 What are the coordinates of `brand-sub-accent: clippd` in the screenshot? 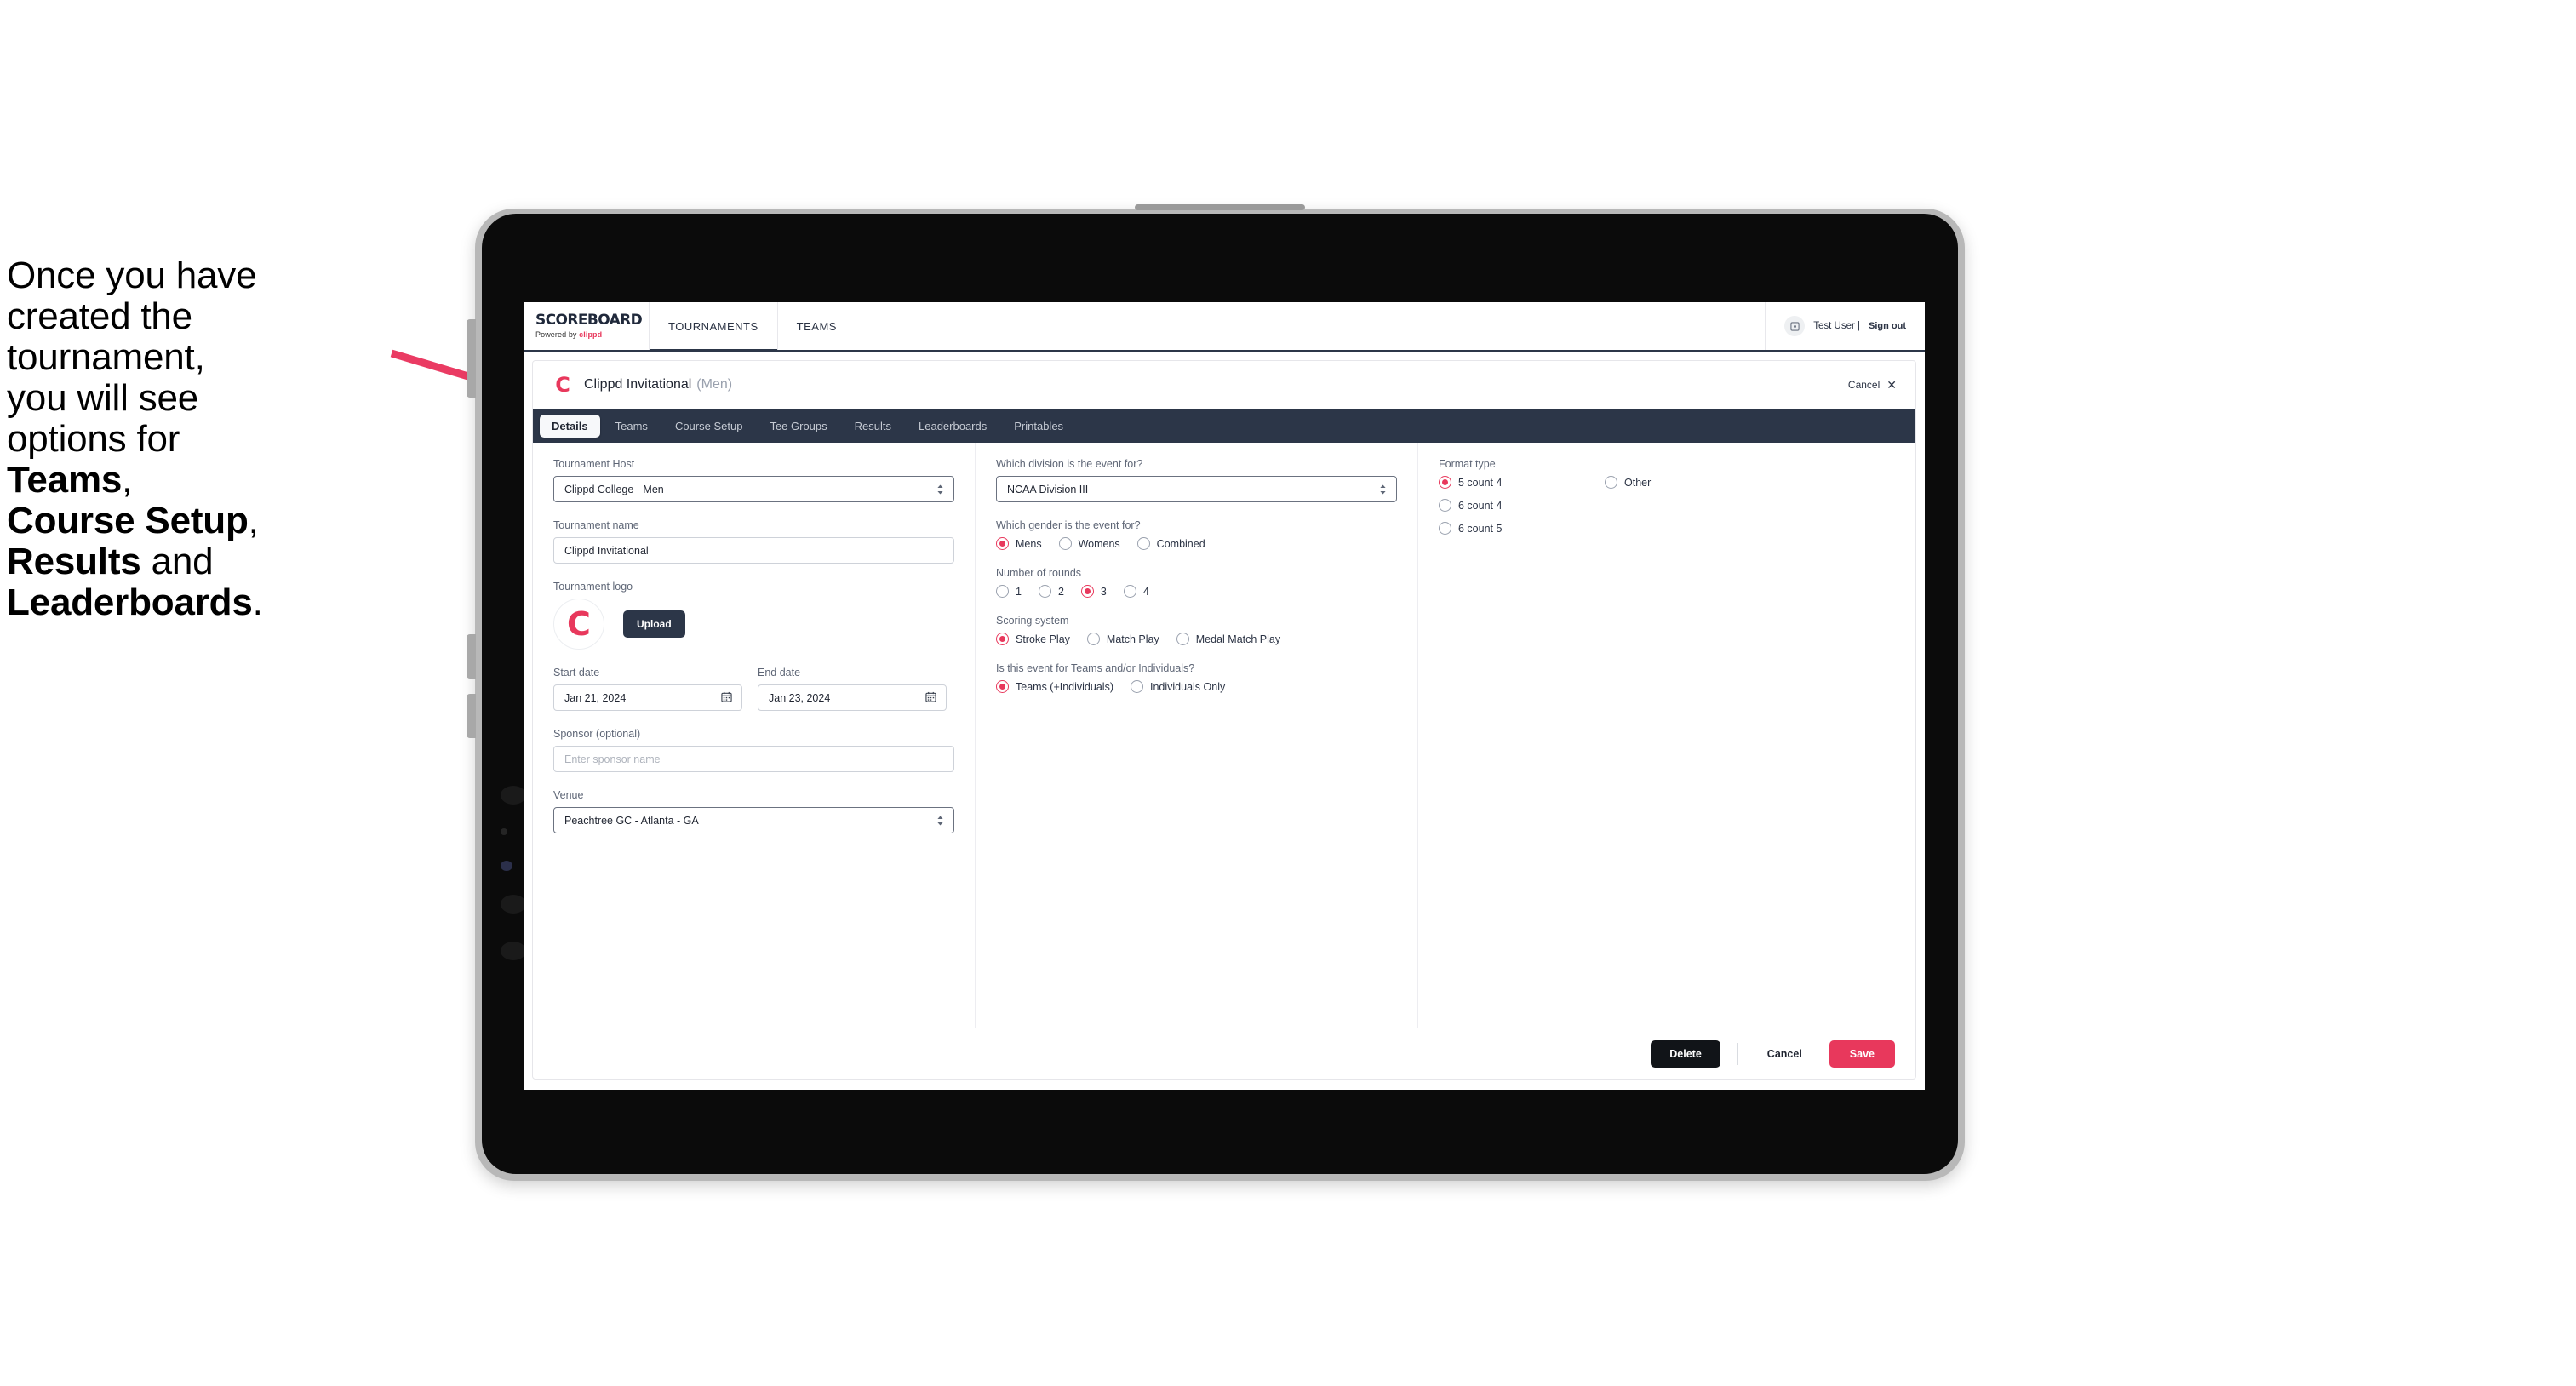 It's located at (591, 334).